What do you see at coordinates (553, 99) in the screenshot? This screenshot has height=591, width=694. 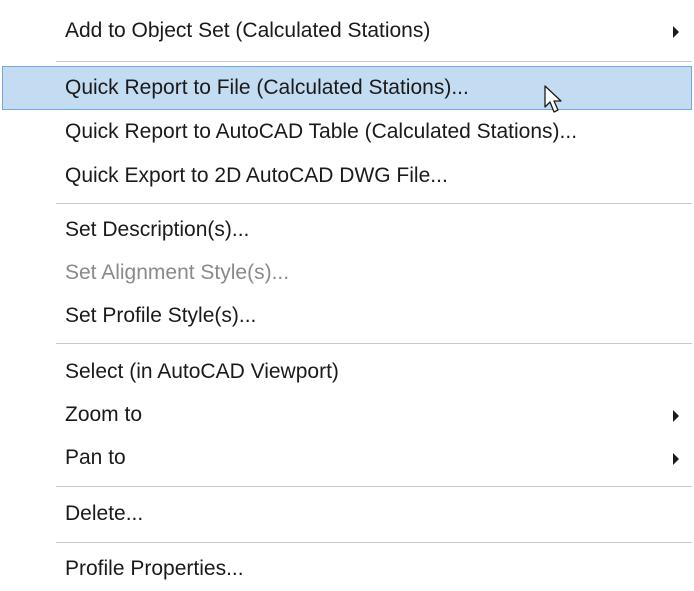 I see `mouse-pointer-icon` at bounding box center [553, 99].